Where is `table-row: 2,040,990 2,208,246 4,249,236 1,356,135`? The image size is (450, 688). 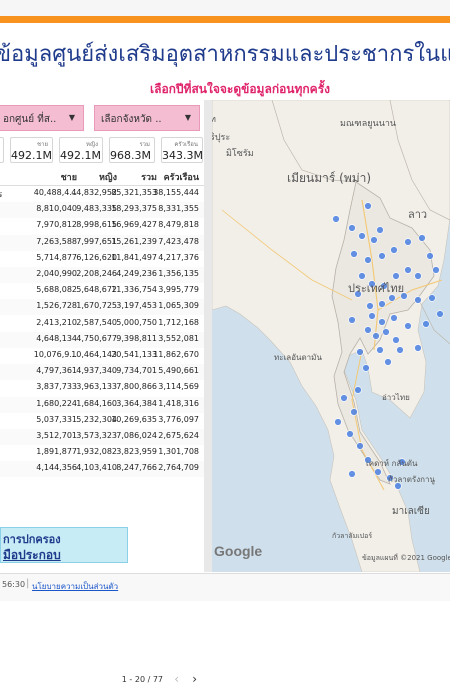 table-row: 2,040,990 2,208,246 4,249,236 1,356,135 is located at coordinates (102, 275).